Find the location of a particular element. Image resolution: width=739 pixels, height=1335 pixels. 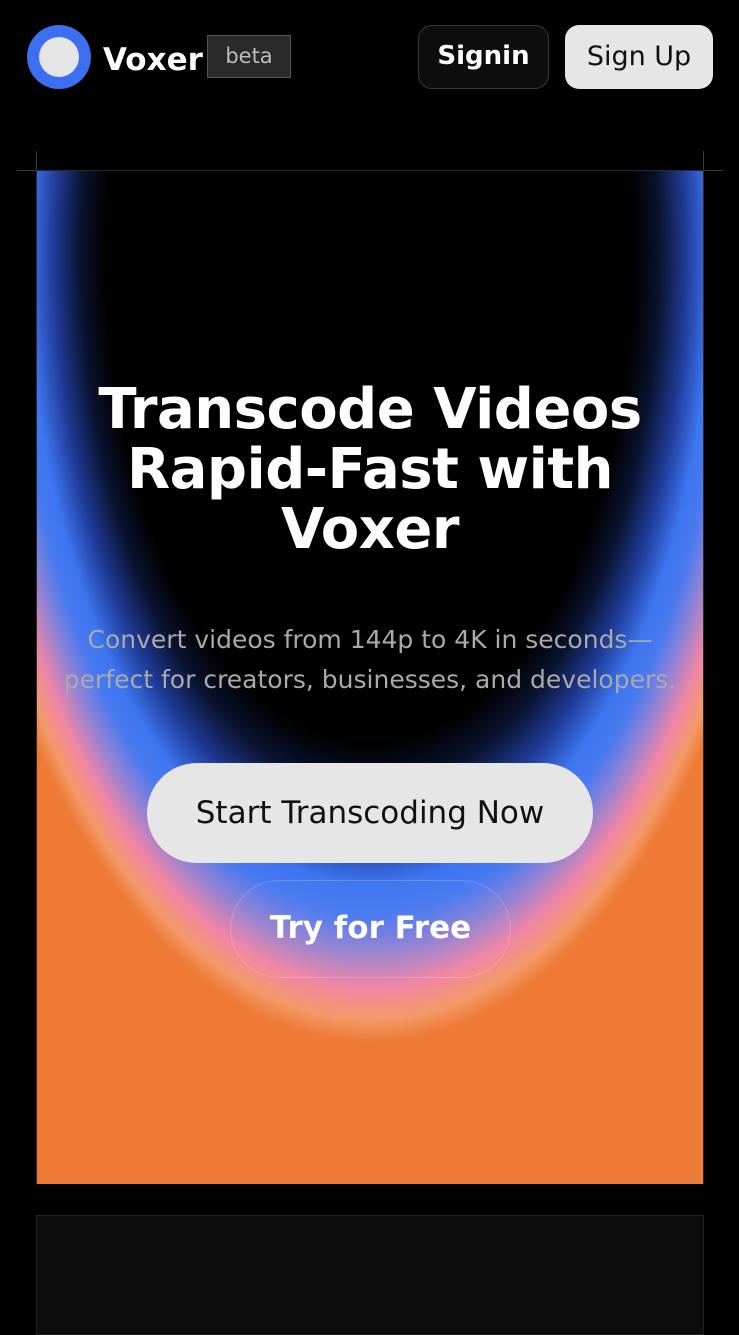

signup-button: Sign Up is located at coordinates (639, 57).